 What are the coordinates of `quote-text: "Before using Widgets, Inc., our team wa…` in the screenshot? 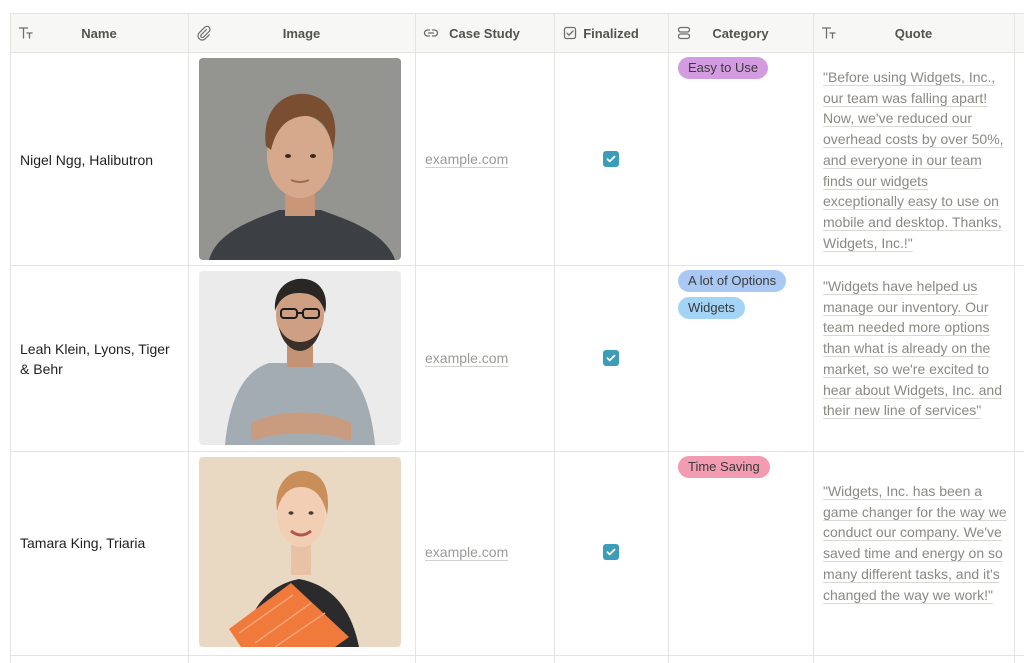 It's located at (913, 160).